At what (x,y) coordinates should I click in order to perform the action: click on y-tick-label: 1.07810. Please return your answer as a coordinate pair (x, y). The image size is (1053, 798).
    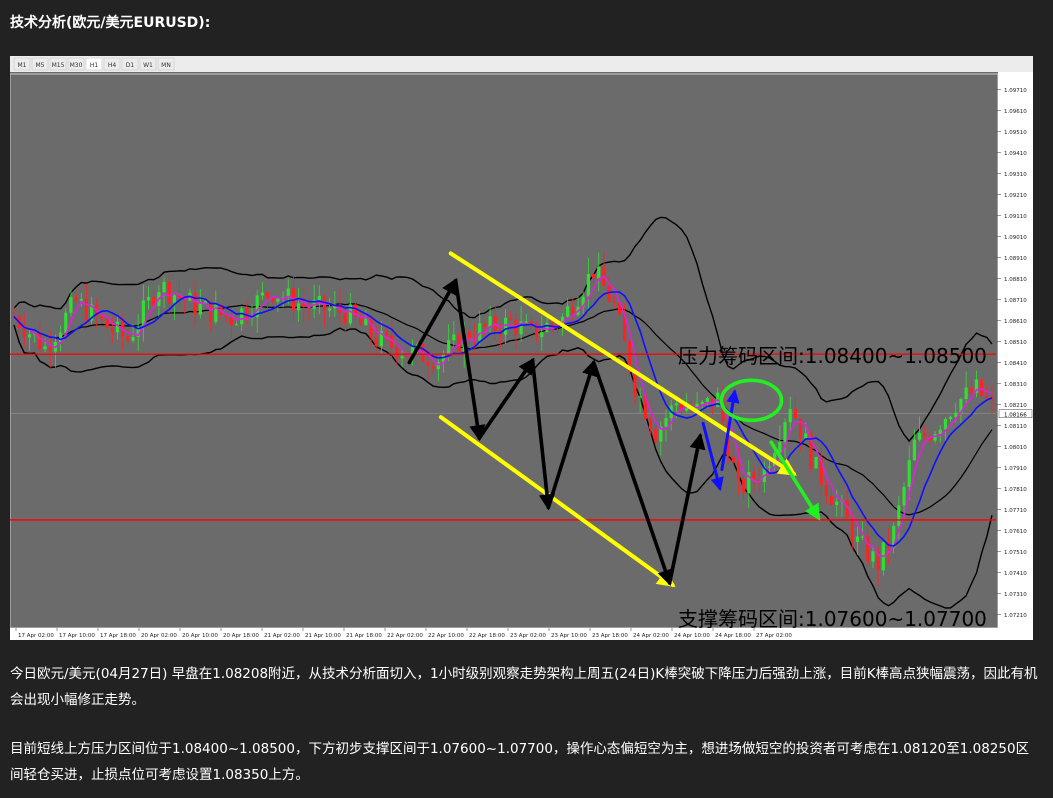
    Looking at the image, I should click on (1015, 490).